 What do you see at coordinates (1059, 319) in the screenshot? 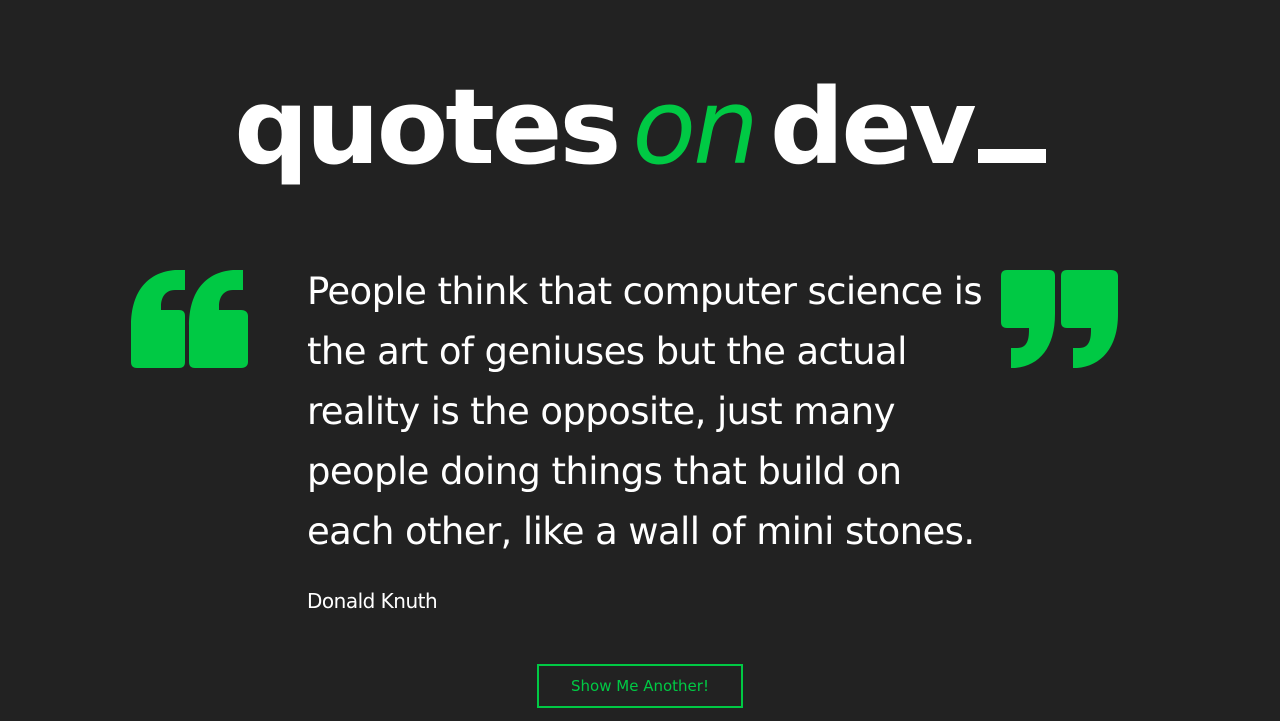
I see `close-quote-icon` at bounding box center [1059, 319].